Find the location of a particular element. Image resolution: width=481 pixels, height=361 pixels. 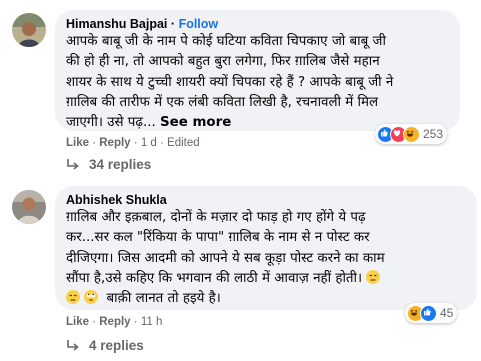

view-replies-button: 34 replies is located at coordinates (108, 164).